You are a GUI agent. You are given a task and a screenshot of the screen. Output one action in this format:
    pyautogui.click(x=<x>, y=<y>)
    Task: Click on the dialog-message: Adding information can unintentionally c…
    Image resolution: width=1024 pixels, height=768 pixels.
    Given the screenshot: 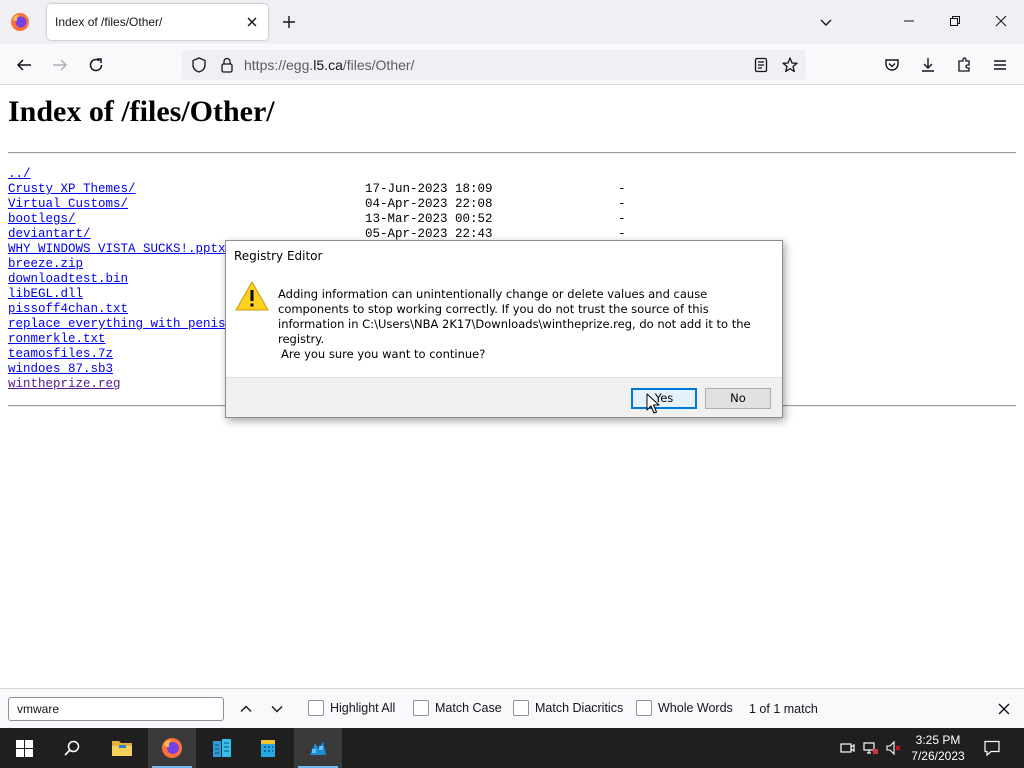 What is the action you would take?
    pyautogui.click(x=514, y=316)
    